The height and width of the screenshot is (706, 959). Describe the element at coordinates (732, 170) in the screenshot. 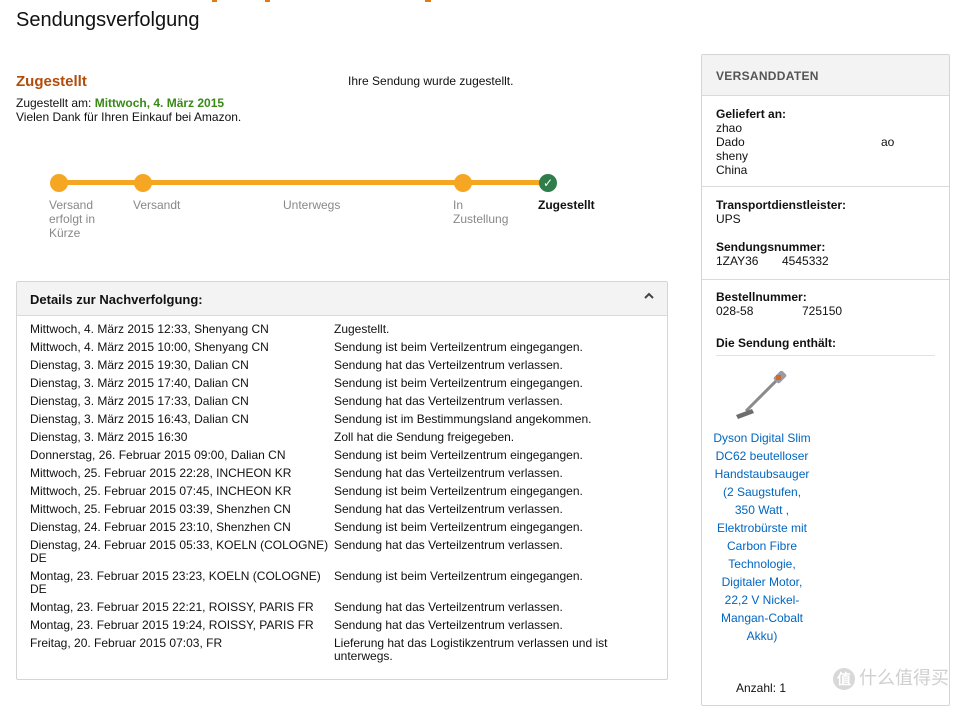

I see `address-line-4: China` at that location.